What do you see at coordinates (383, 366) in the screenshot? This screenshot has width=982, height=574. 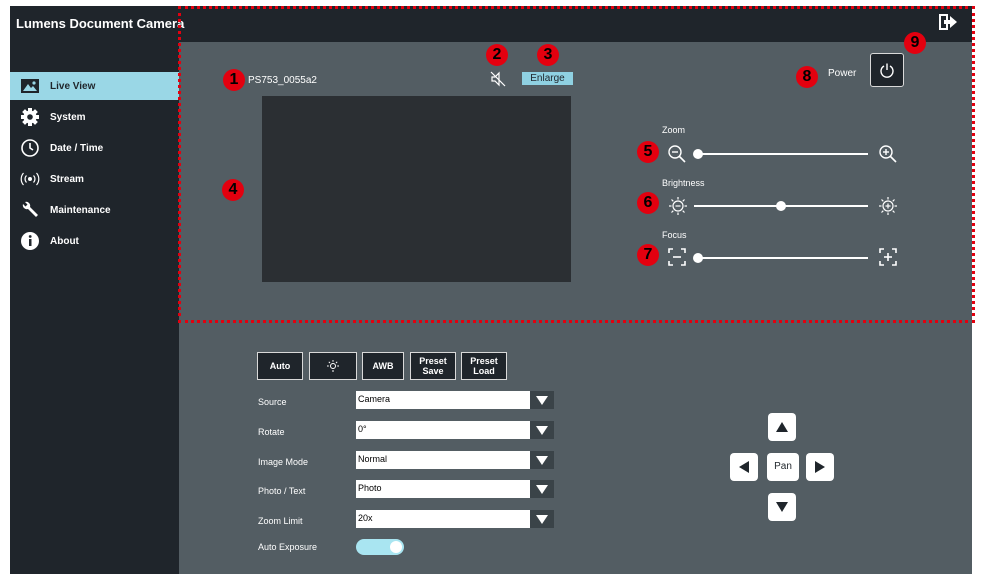 I see `awb-button: AWB` at bounding box center [383, 366].